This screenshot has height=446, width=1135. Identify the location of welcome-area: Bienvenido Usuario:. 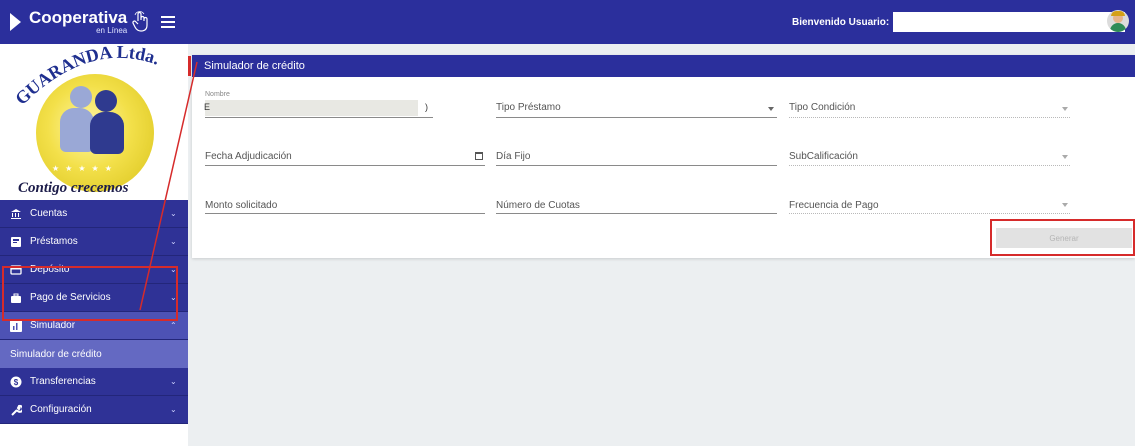
(959, 22).